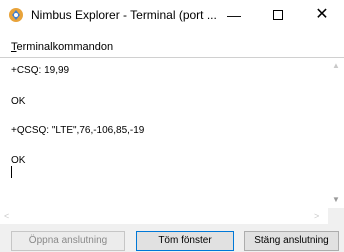 This screenshot has height=252, width=344. What do you see at coordinates (164, 216) in the screenshot?
I see `horizontal-scrollbar: < >` at bounding box center [164, 216].